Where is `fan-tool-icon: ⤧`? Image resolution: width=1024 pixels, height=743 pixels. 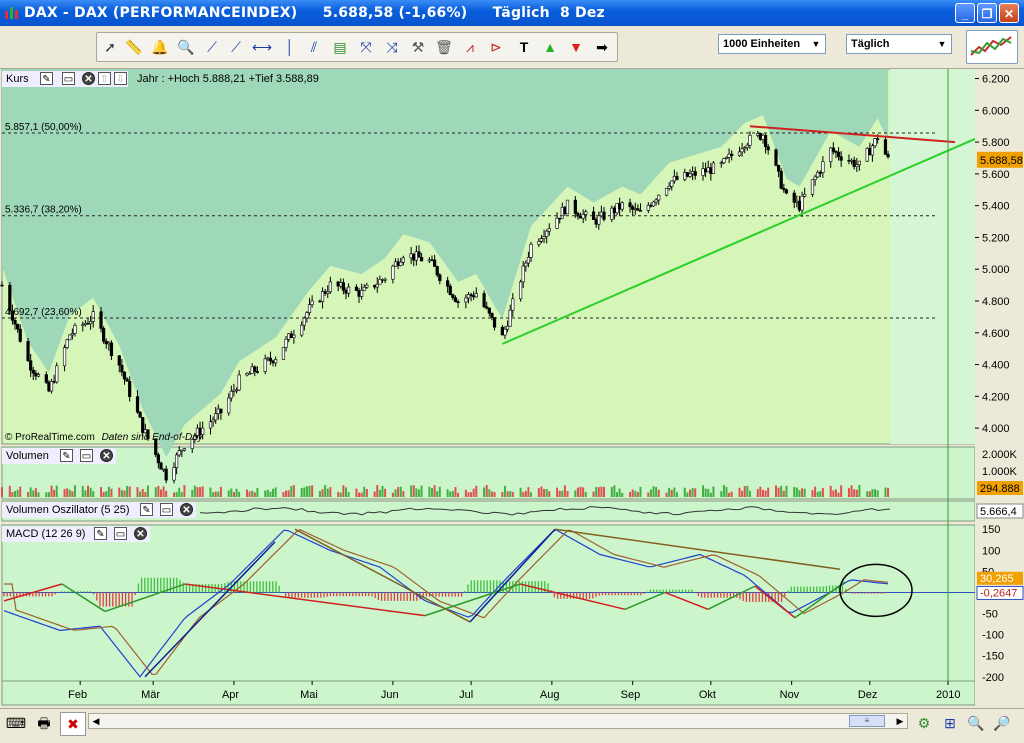
fan-tool-icon: ⤧ is located at coordinates (366, 47).